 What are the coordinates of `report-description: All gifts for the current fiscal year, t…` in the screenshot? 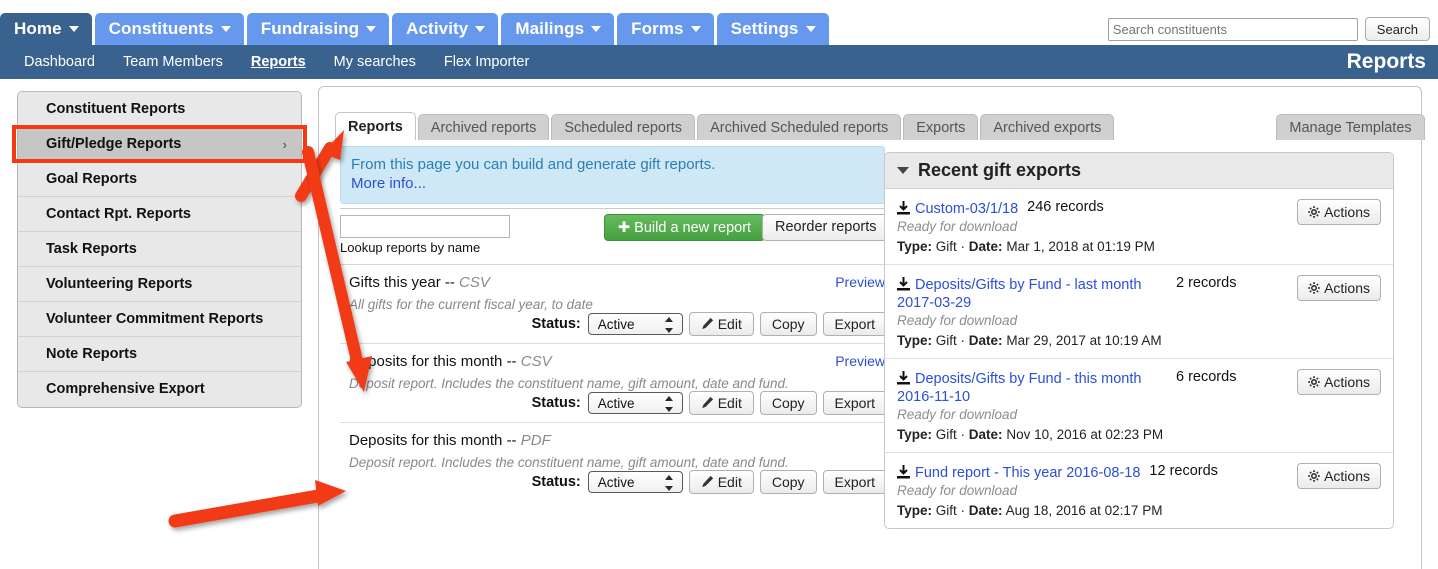 It's located at (471, 304).